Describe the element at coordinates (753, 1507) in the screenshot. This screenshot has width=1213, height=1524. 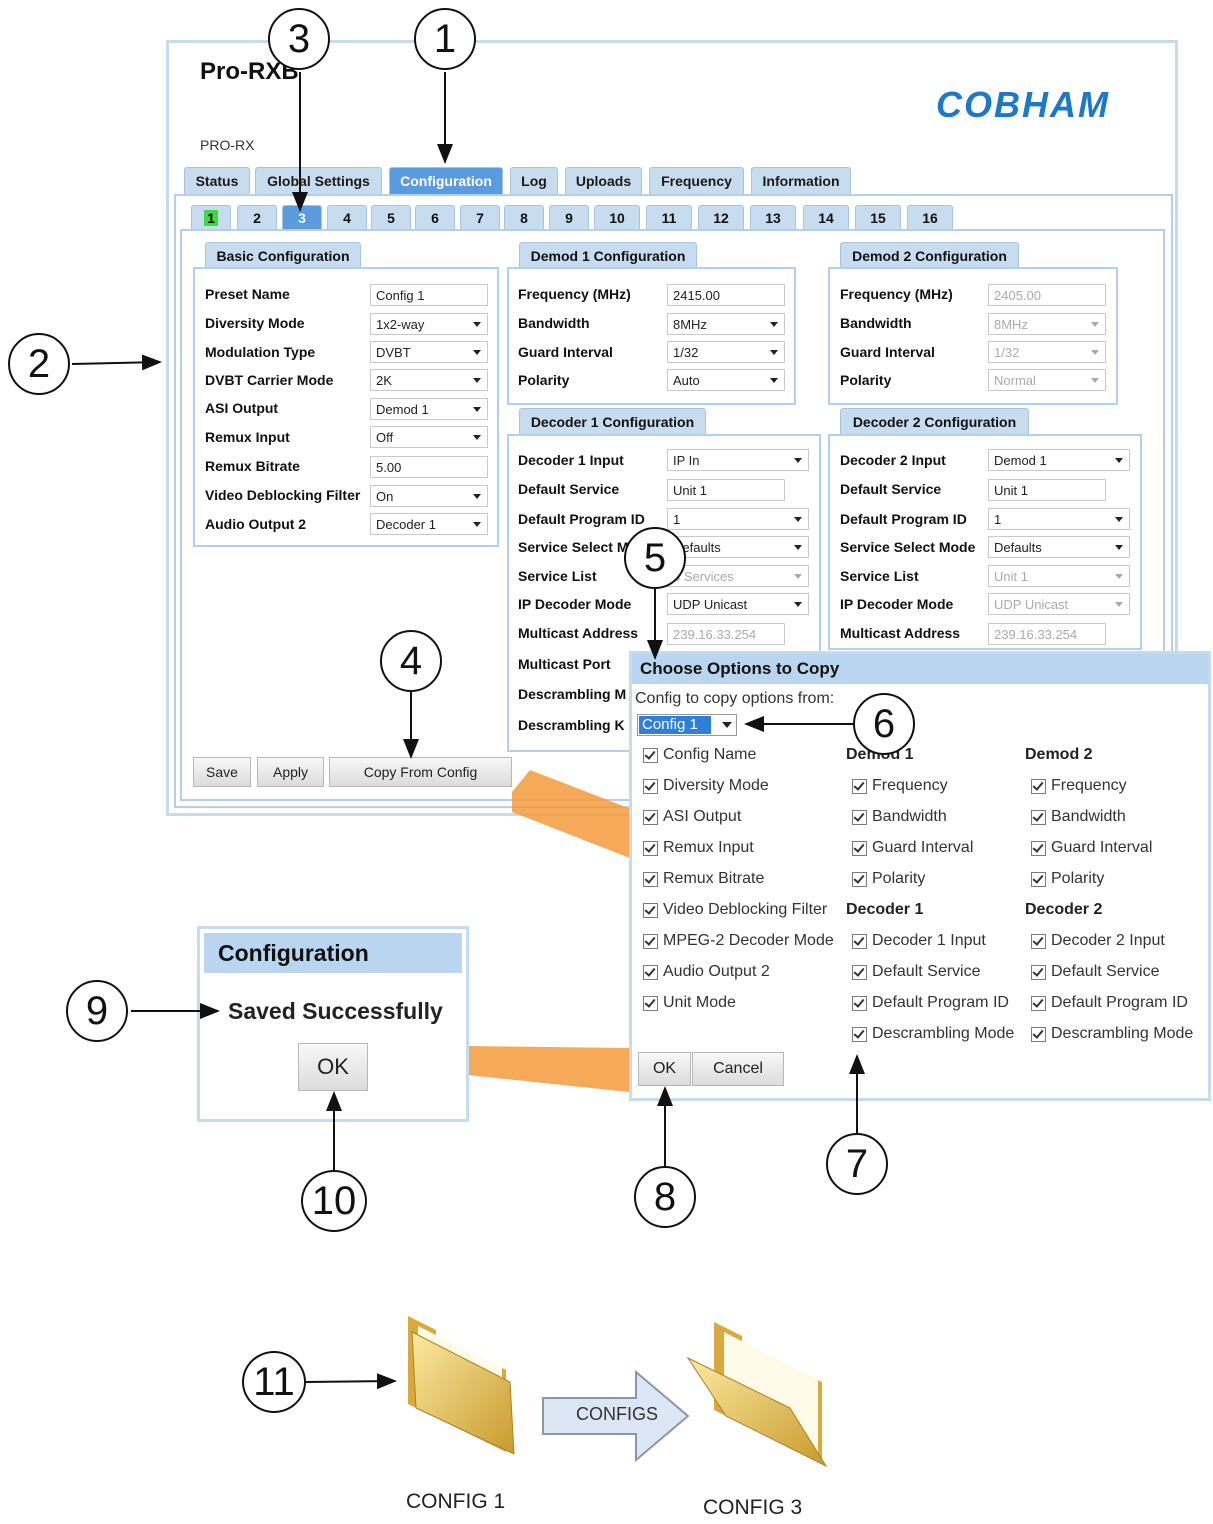
I see `config3-folder-label: CONFIG 3` at that location.